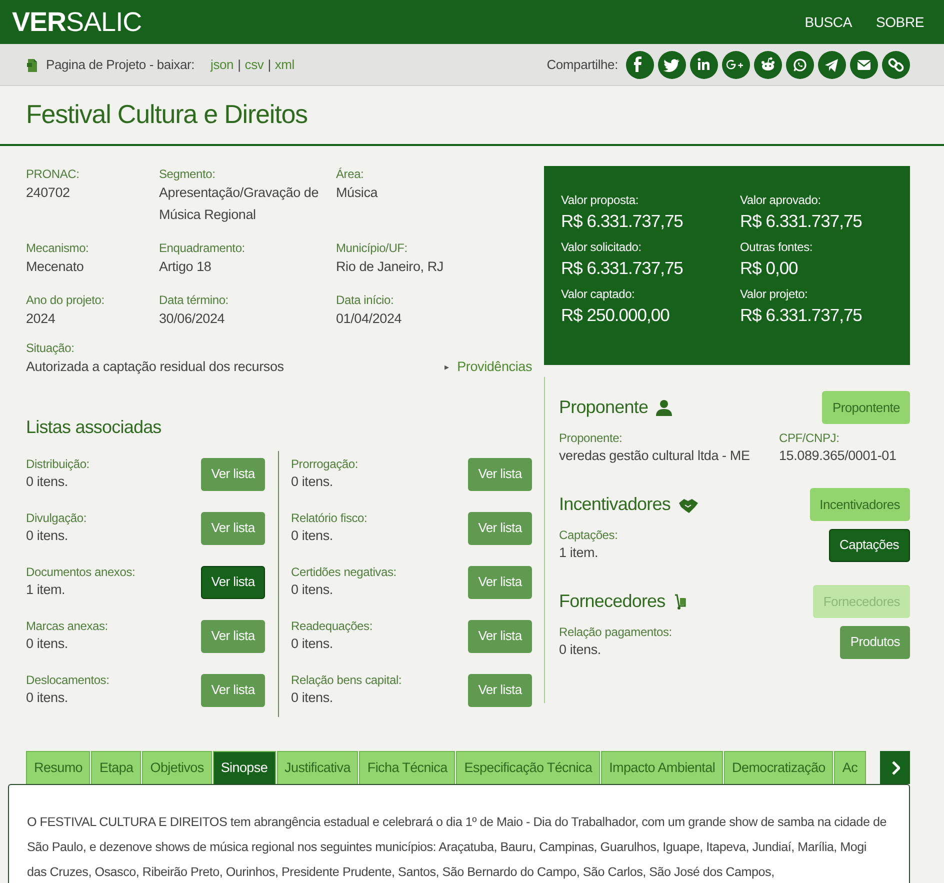 The height and width of the screenshot is (883, 944). What do you see at coordinates (202, 248) in the screenshot?
I see `field-label: Enquadramento:` at bounding box center [202, 248].